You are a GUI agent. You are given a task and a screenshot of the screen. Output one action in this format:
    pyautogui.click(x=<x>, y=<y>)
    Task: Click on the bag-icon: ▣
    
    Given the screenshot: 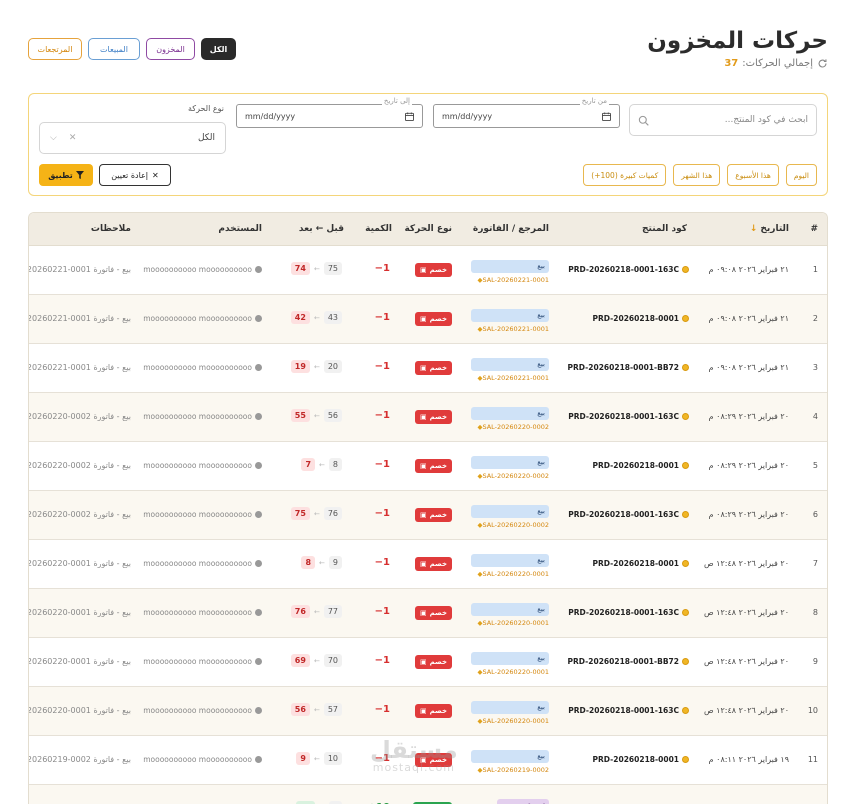 What is the action you would take?
    pyautogui.click(x=423, y=417)
    